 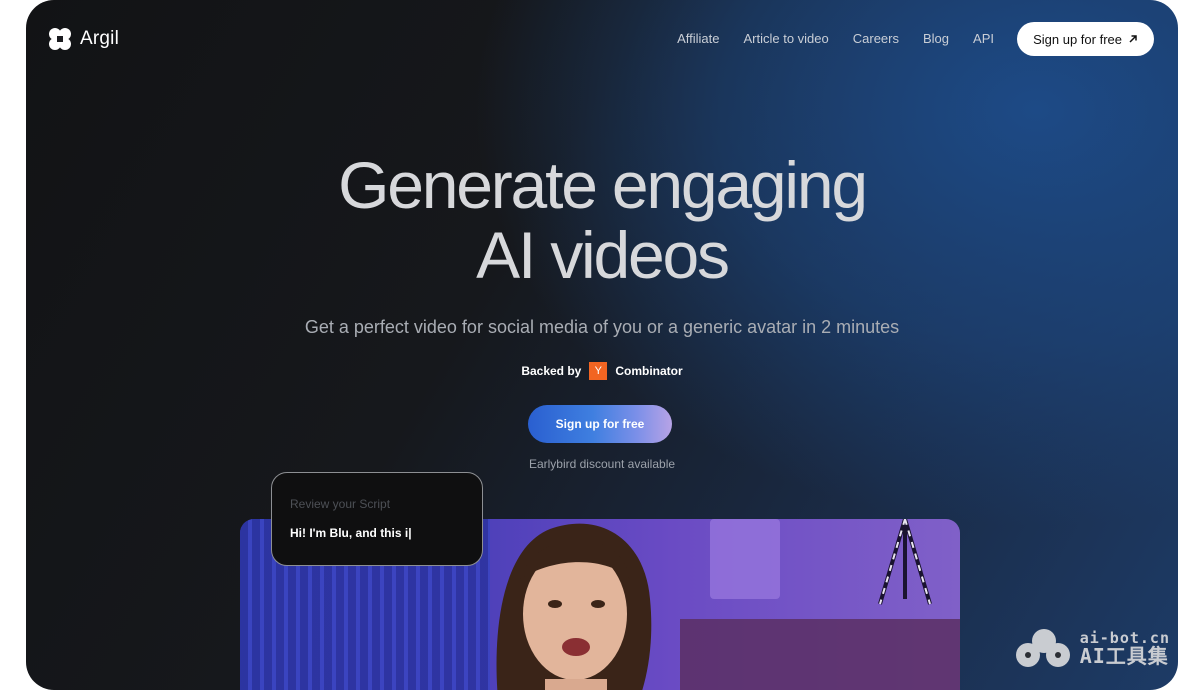 I want to click on nav-signup-button: Sign up for free, so click(x=1085, y=39).